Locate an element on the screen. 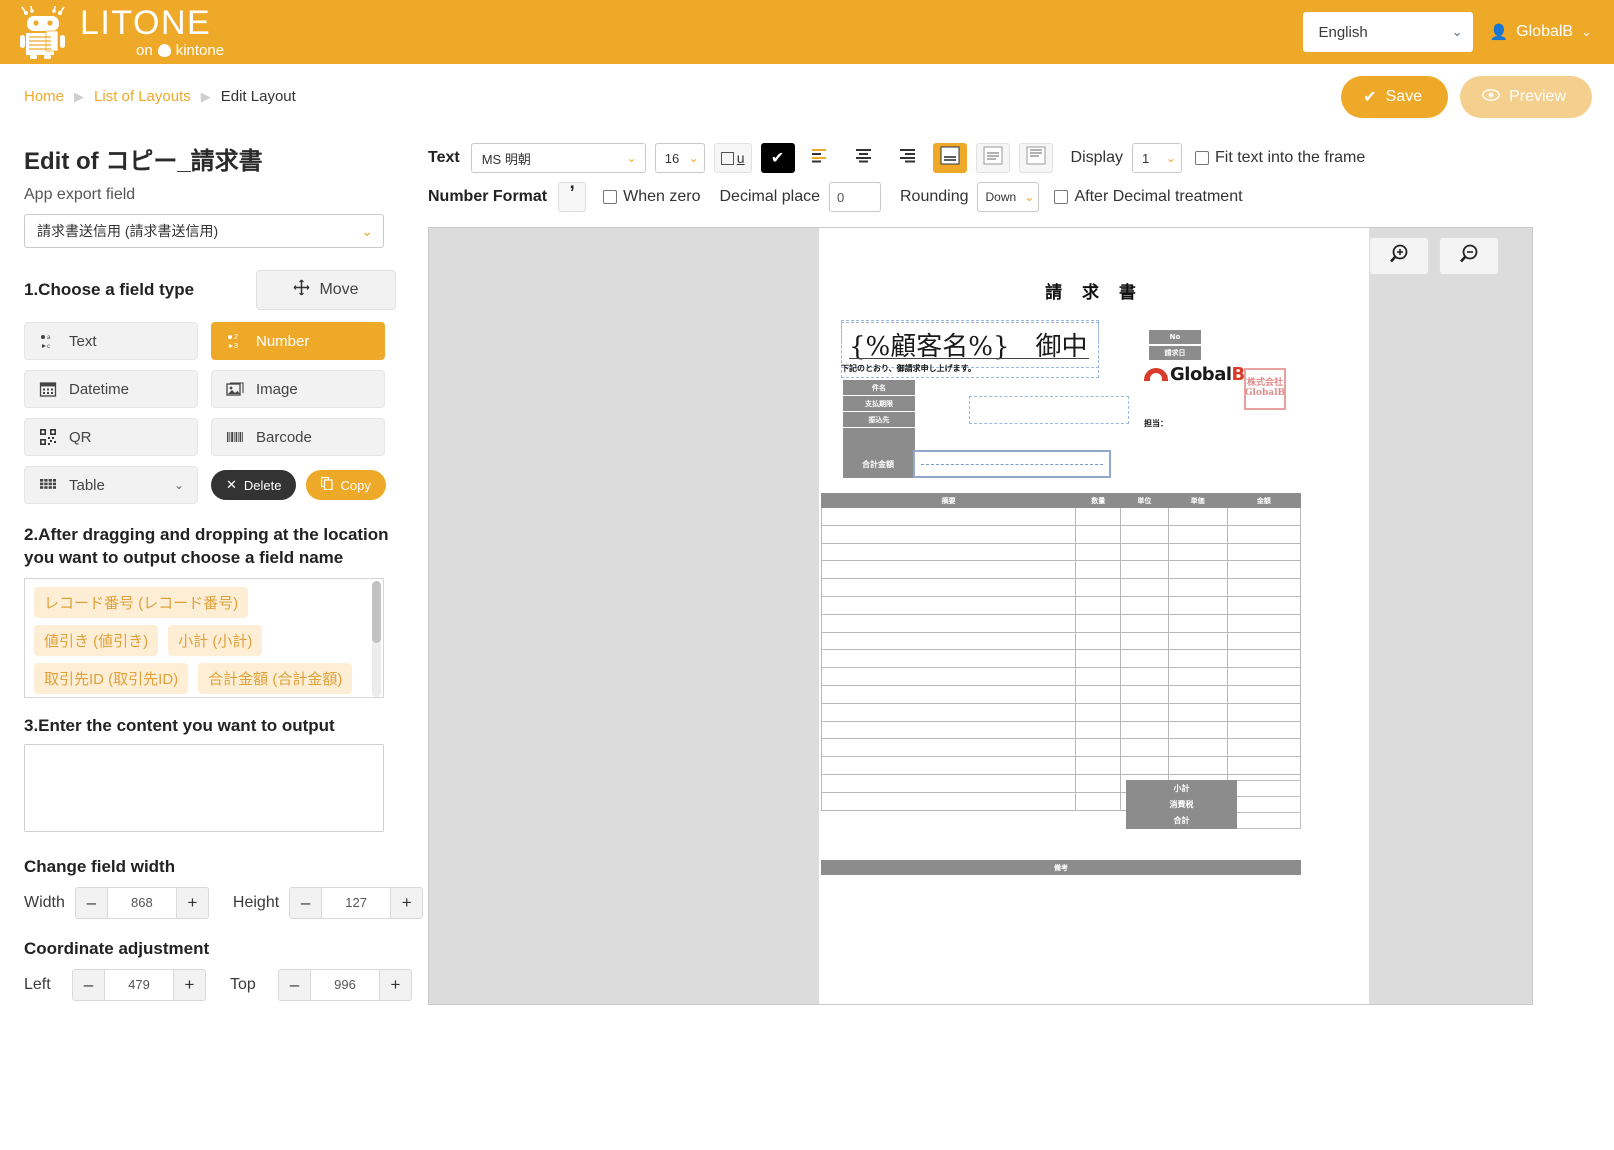 The height and width of the screenshot is (1150, 1614). field-chip: 小計 (小計) is located at coordinates (215, 640).